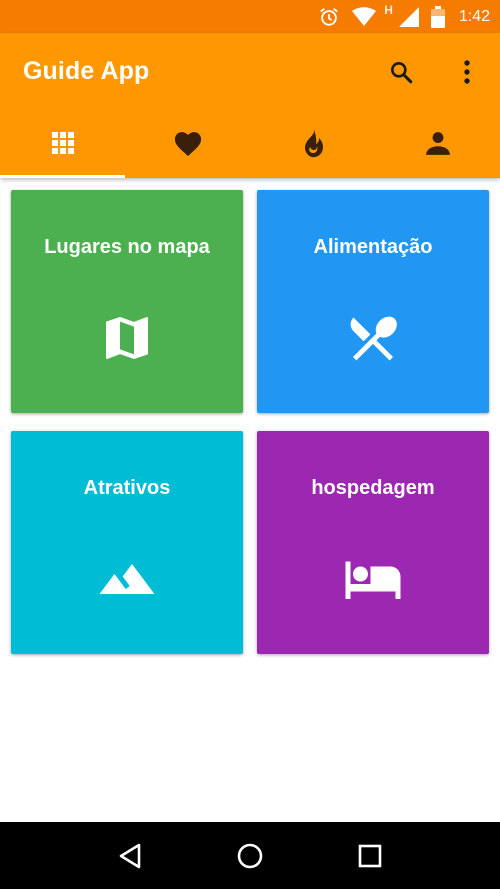 This screenshot has height=889, width=500. Describe the element at coordinates (373, 247) in the screenshot. I see `card-label: Alimentação` at that location.